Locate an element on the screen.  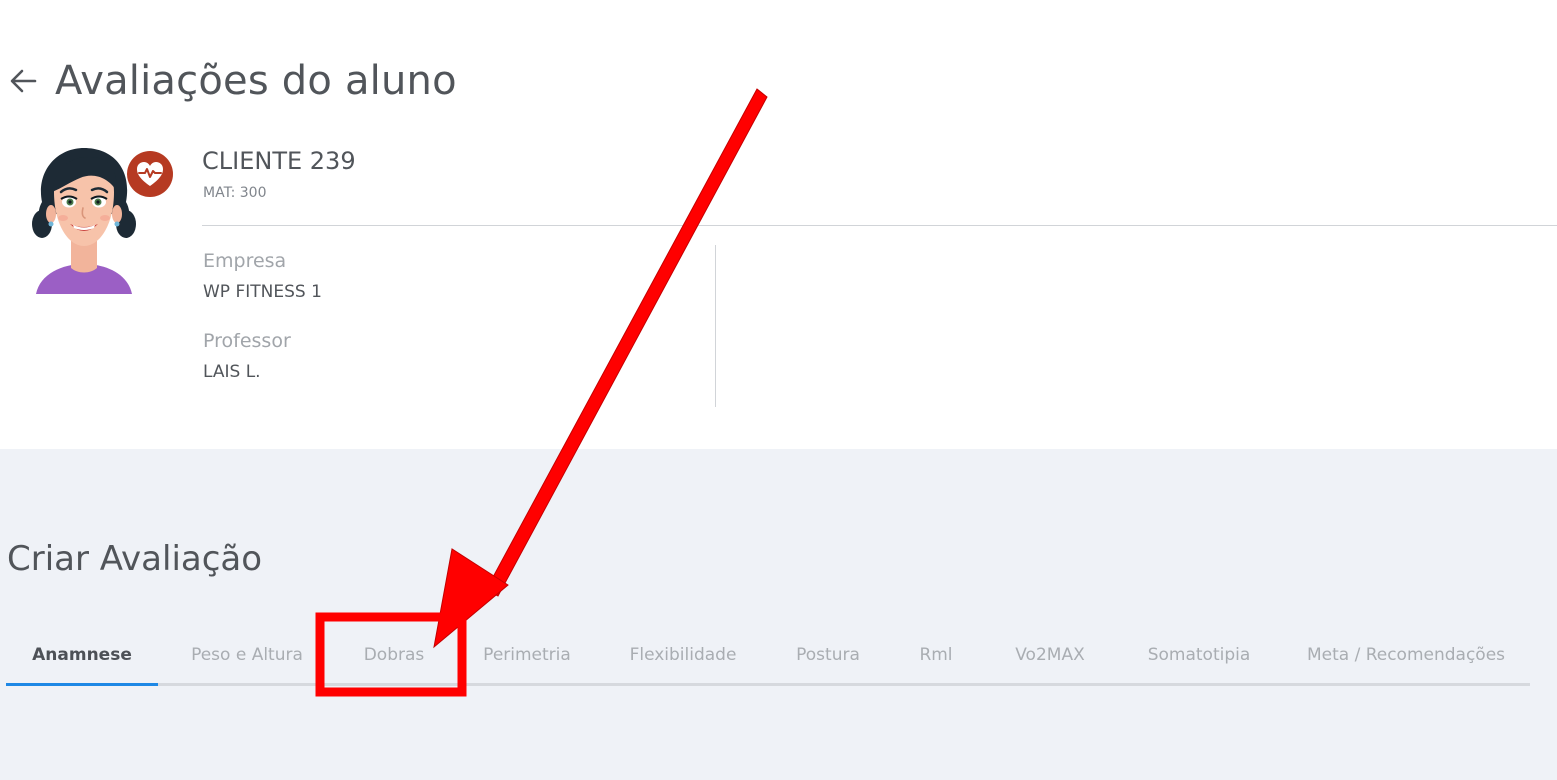
tabs-baseline is located at coordinates (768, 684).